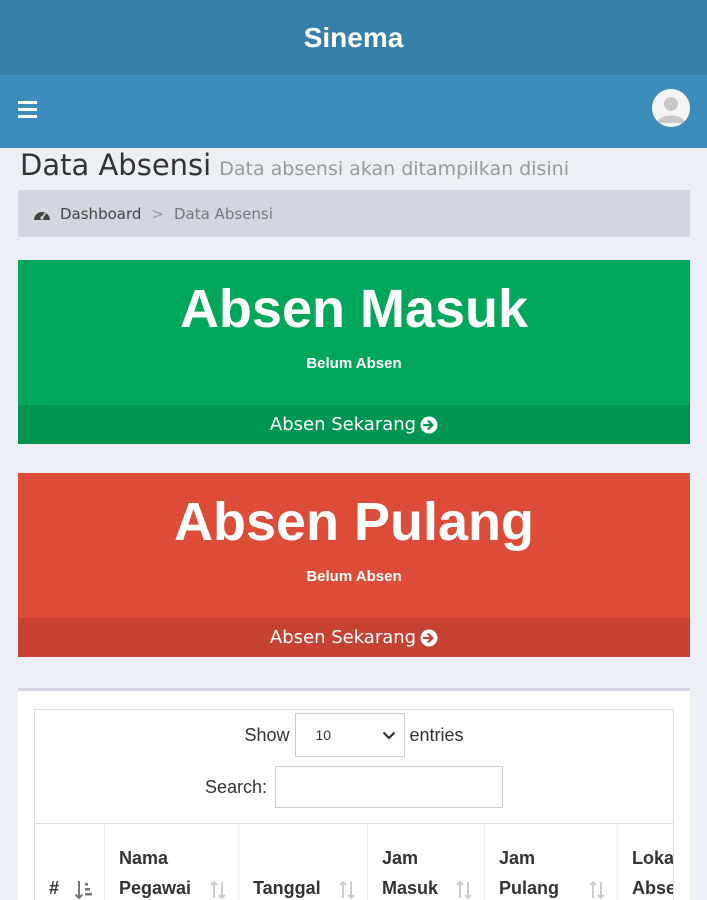 The image size is (707, 900). What do you see at coordinates (343, 424) in the screenshot?
I see `absen-masuk-action-label: Absen Sekarang` at bounding box center [343, 424].